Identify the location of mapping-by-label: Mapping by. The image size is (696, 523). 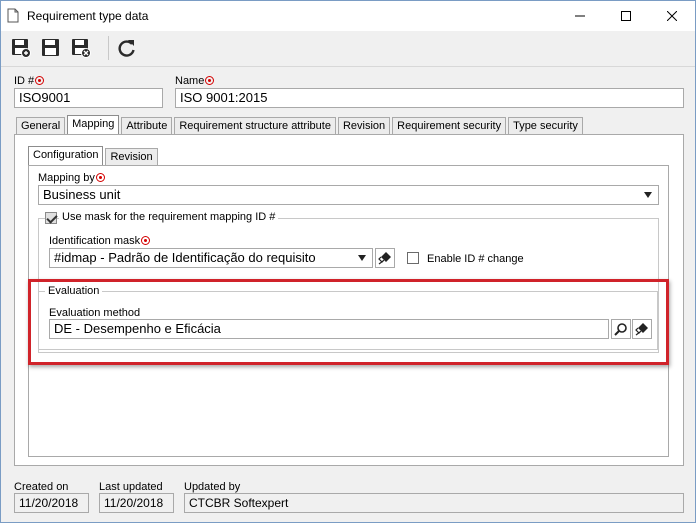
(71, 178).